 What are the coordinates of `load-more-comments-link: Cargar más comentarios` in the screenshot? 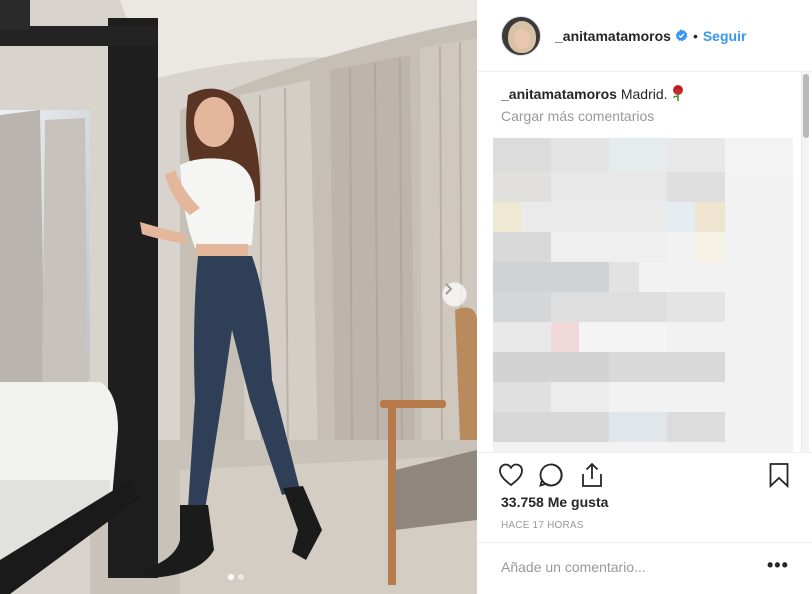 It's located at (651, 116).